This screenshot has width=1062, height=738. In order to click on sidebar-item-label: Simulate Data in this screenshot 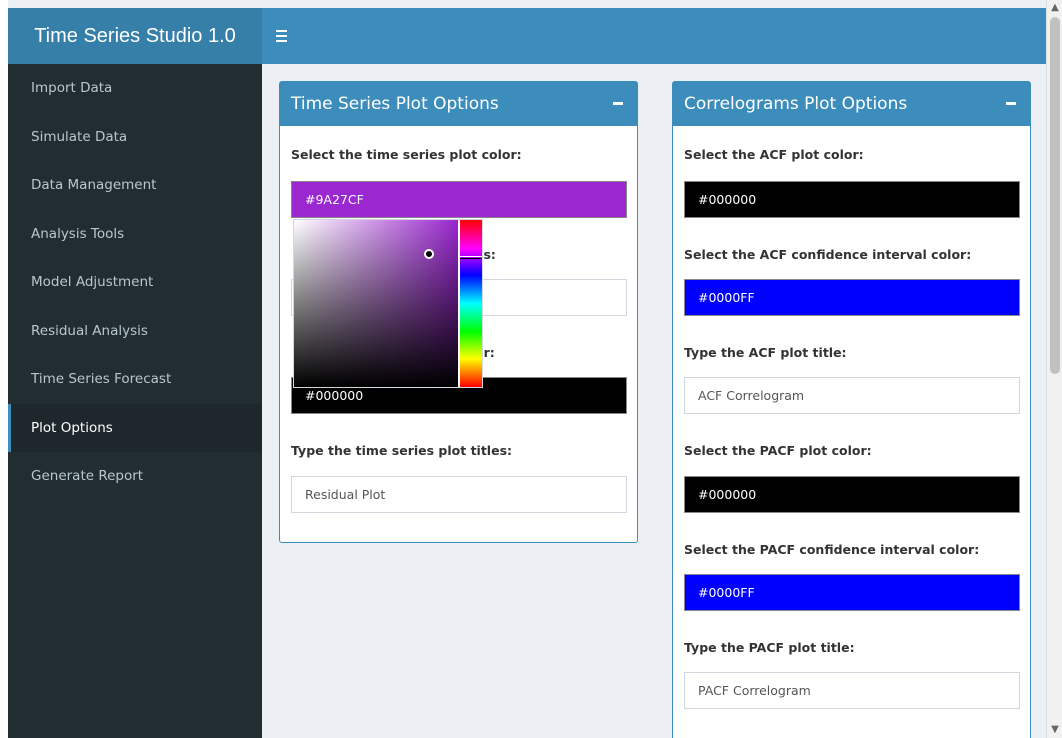, I will do `click(79, 136)`.